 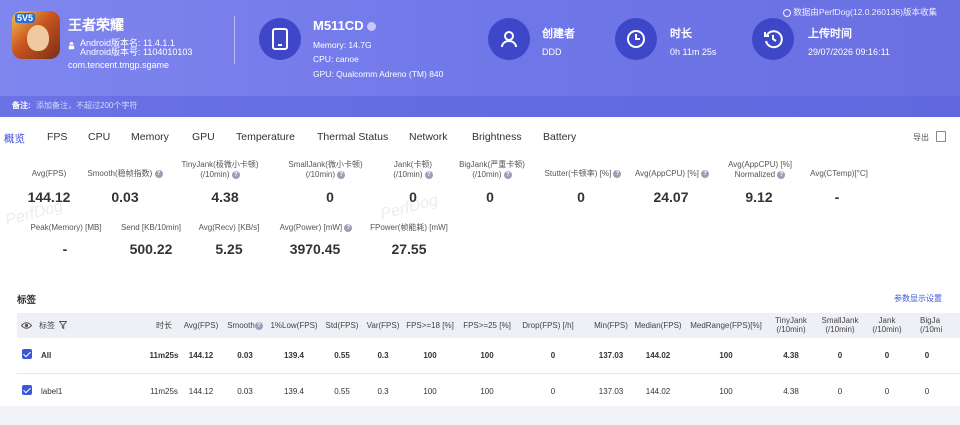 What do you see at coordinates (96, 25) in the screenshot?
I see `app-name: 王者荣耀` at bounding box center [96, 25].